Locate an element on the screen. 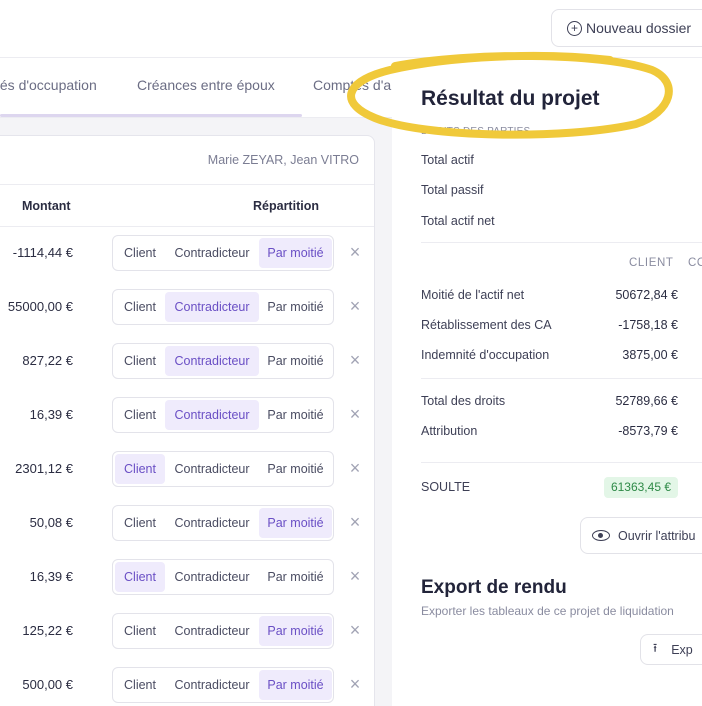  soulte-label: SOULTE is located at coordinates (446, 487).